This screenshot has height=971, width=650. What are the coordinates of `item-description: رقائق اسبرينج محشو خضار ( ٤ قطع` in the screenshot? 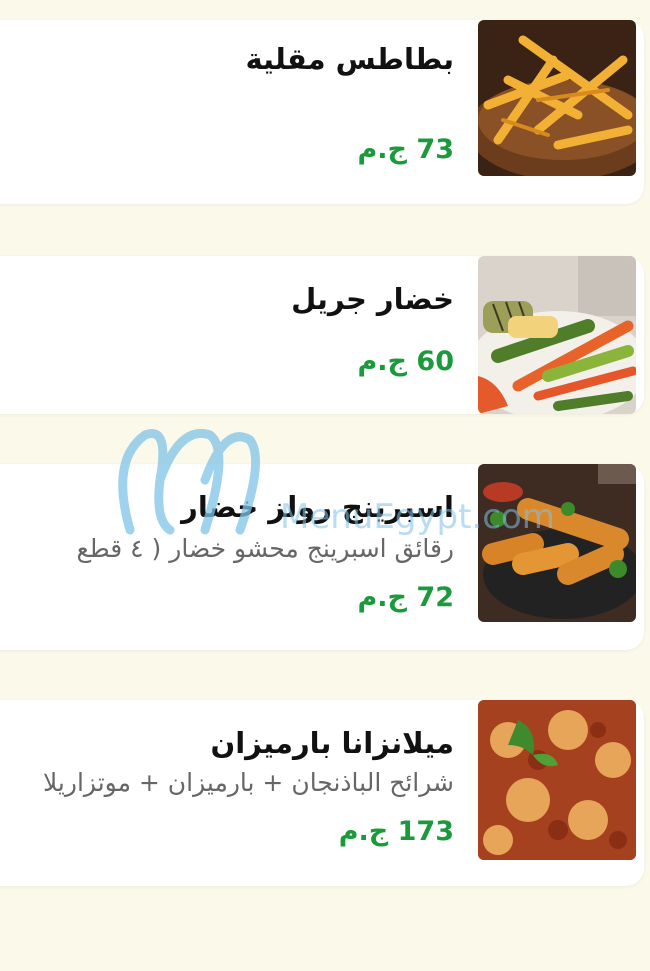 It's located at (265, 548).